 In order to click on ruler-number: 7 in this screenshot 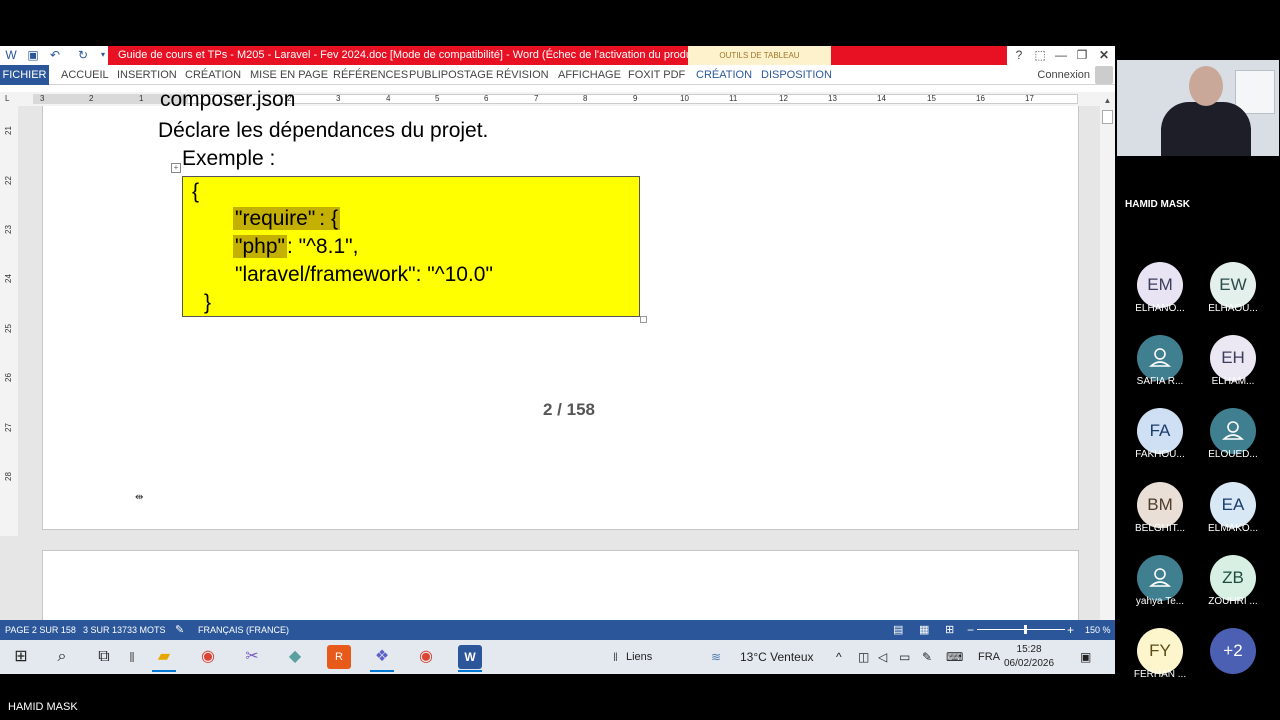, I will do `click(536, 98)`.